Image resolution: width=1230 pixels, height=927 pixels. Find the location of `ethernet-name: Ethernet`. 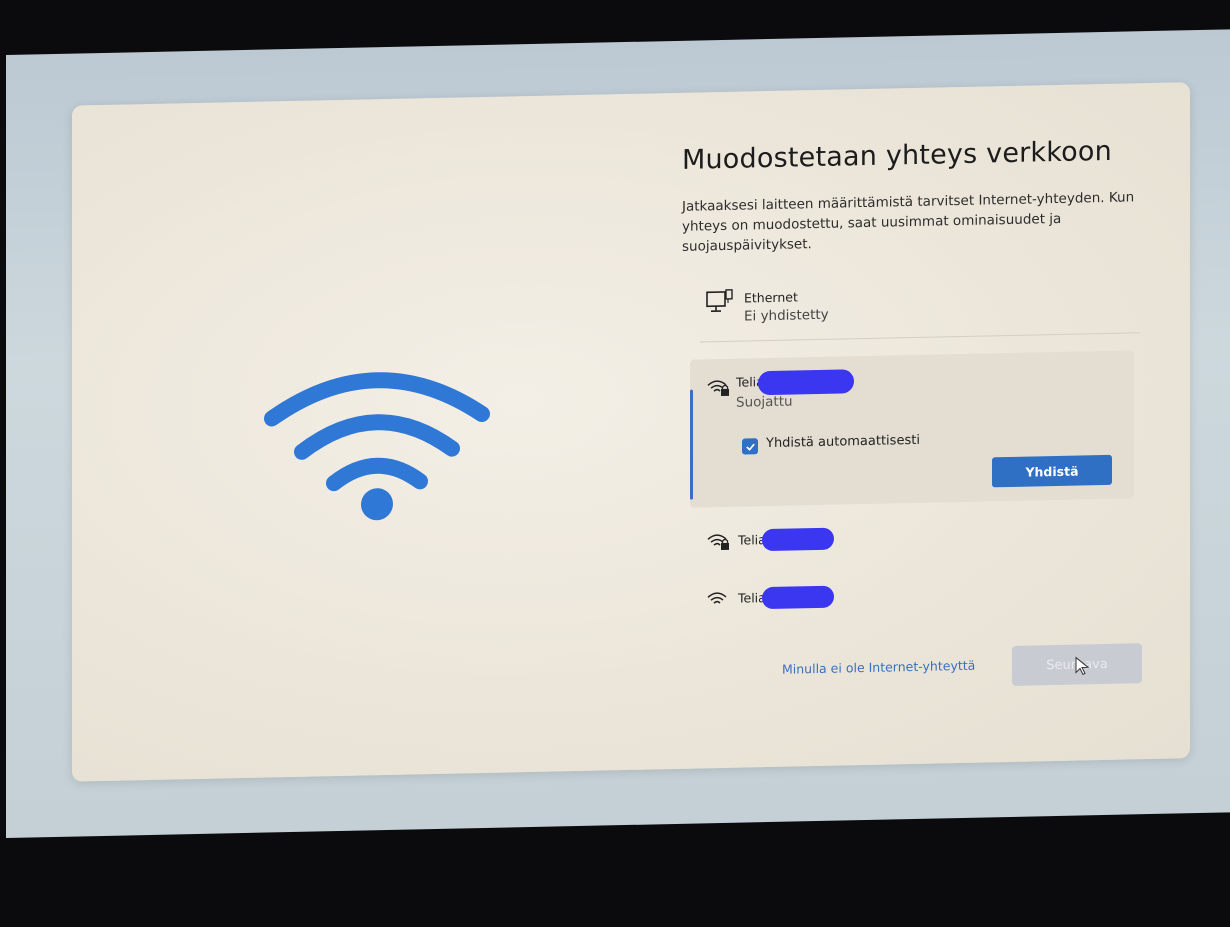

ethernet-name: Ethernet is located at coordinates (771, 297).